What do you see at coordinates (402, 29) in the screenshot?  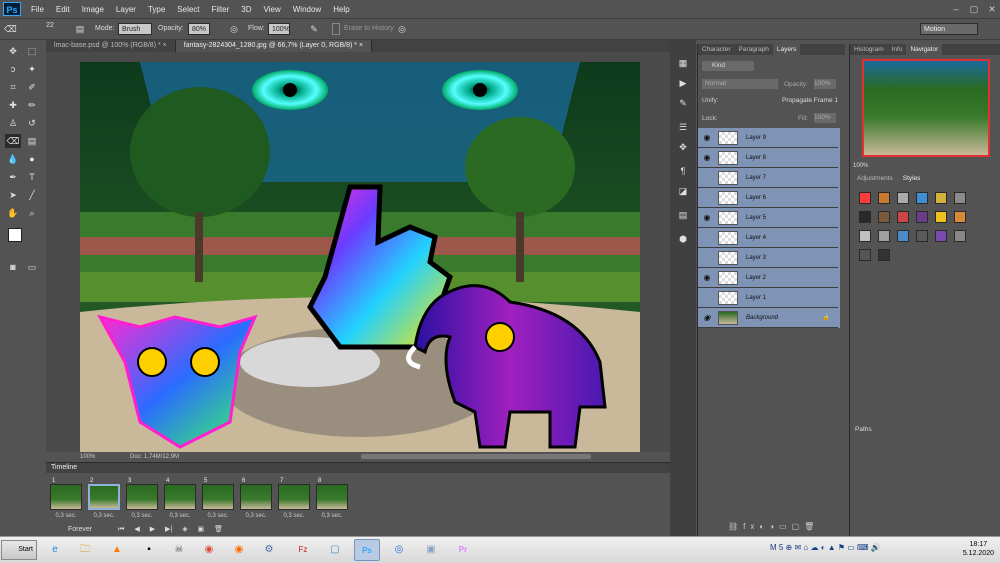 I see `pressure-size-icon: ◎` at bounding box center [402, 29].